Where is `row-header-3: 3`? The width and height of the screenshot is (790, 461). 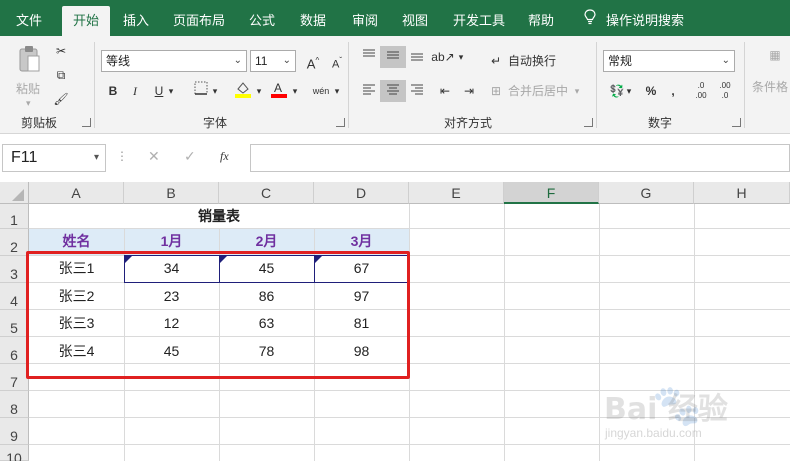 row-header-3: 3 is located at coordinates (14, 269).